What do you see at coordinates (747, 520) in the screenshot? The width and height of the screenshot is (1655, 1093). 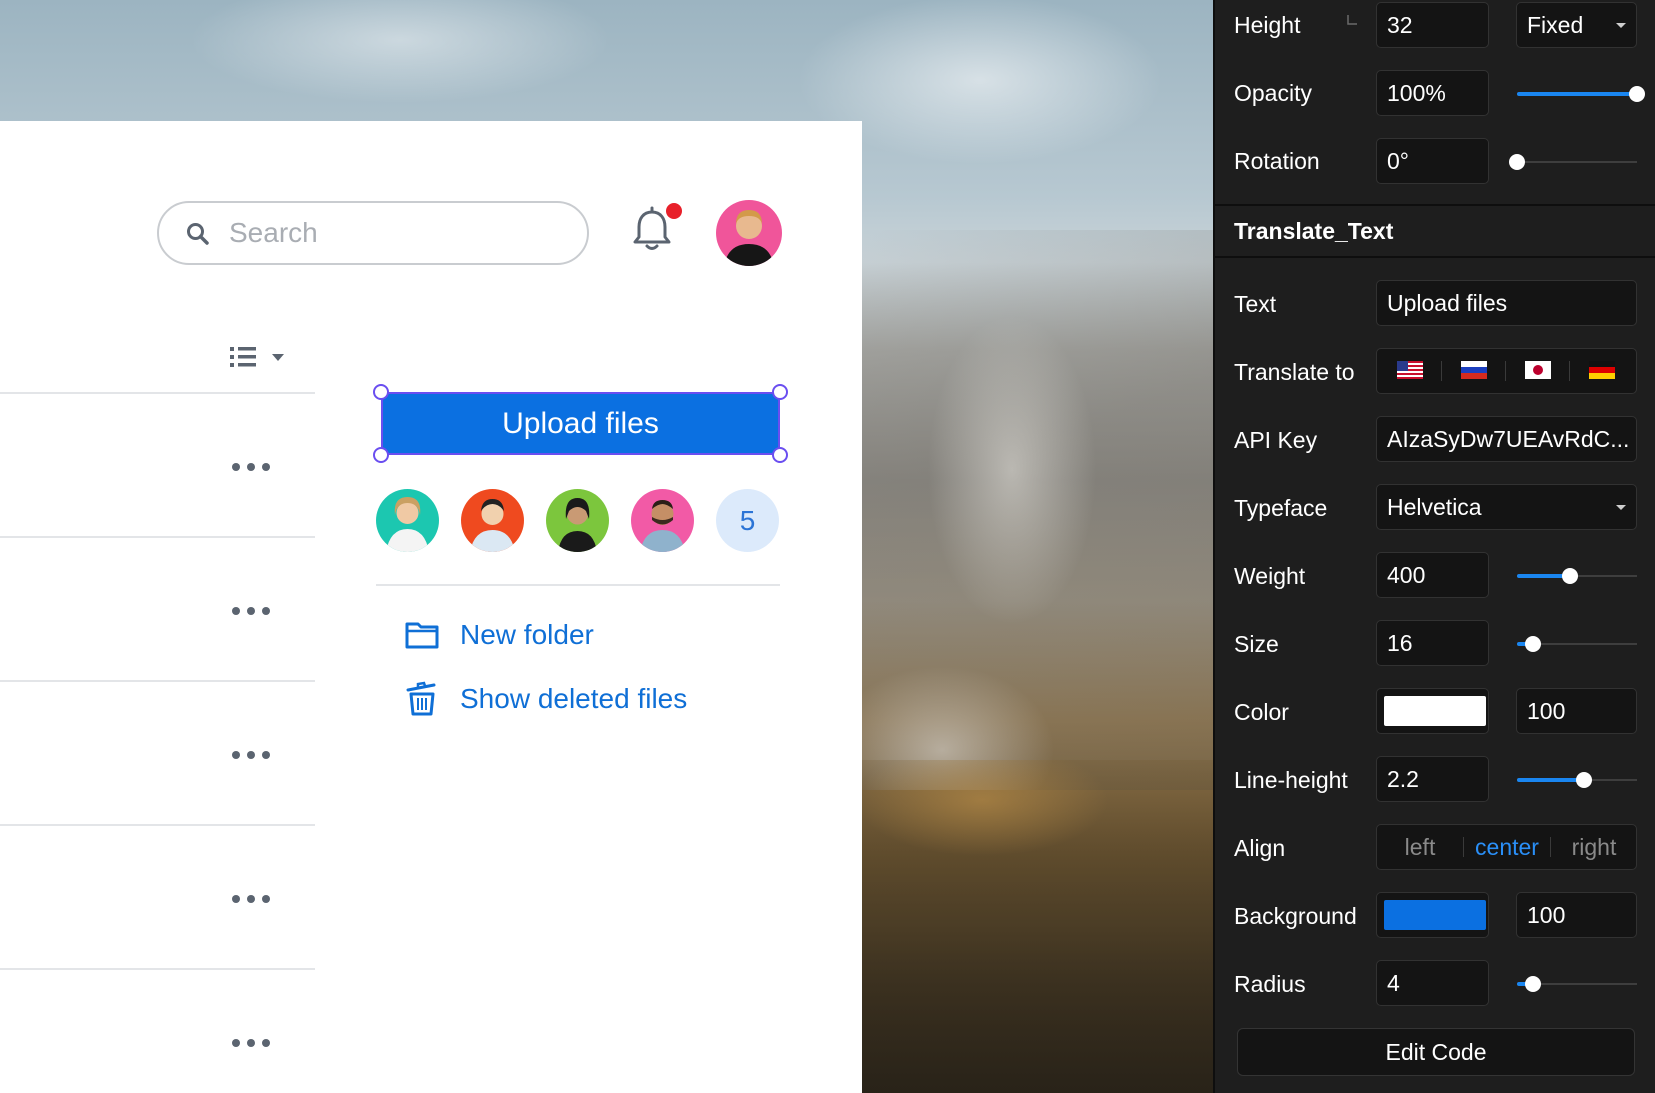 I see `more-members-count: 5` at bounding box center [747, 520].